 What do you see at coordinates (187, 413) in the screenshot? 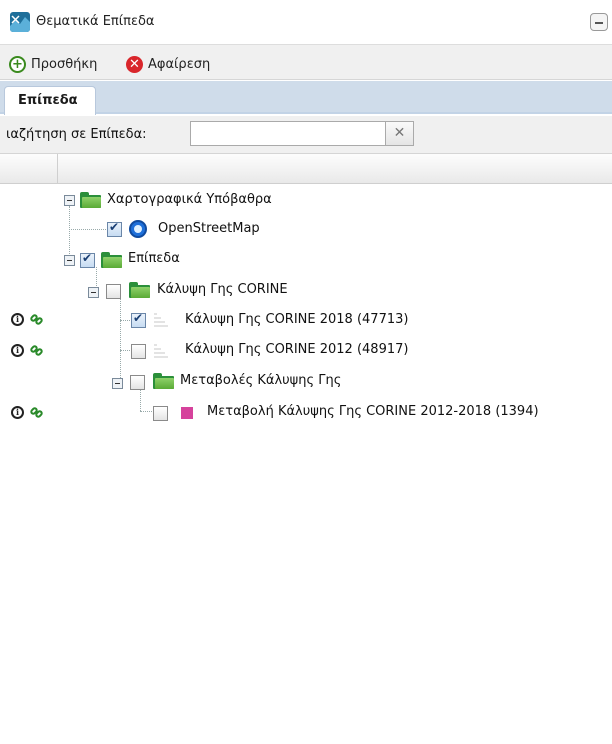
I see `legend-swatch` at bounding box center [187, 413].